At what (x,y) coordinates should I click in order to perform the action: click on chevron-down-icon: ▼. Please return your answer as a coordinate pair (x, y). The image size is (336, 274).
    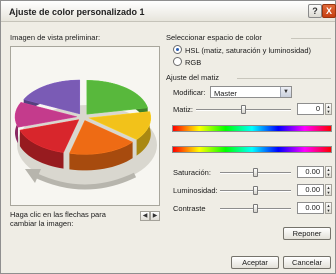
    Looking at the image, I should click on (285, 92).